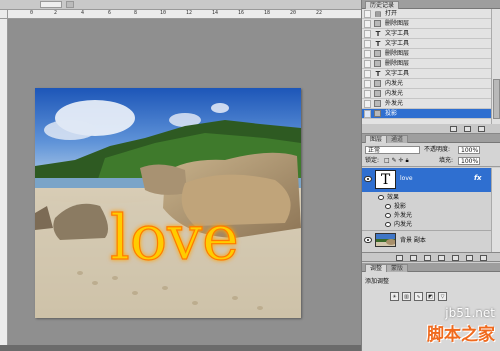  I want to click on link-layers-icon, so click(399, 258).